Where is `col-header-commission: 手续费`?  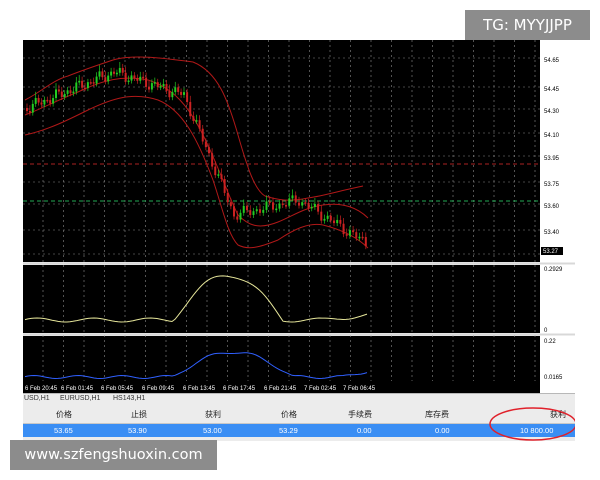 col-header-commission: 手续费 is located at coordinates (360, 414).